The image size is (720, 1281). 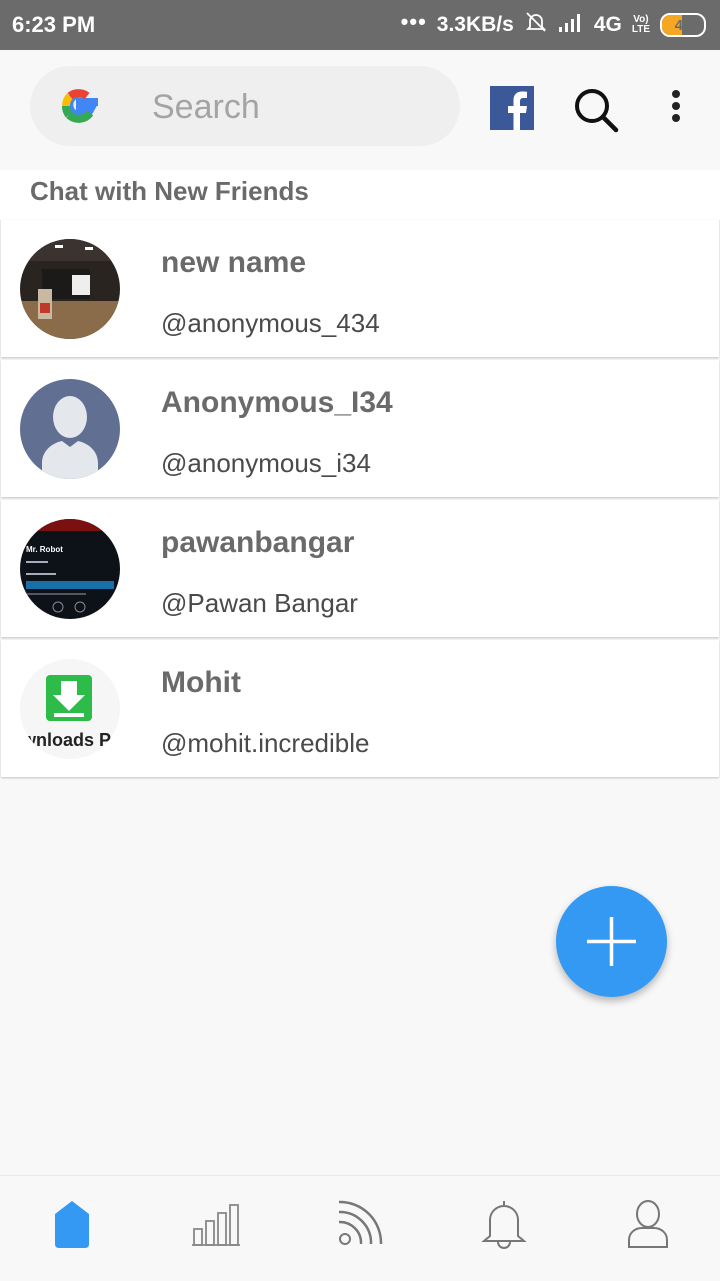 I want to click on section-title: Chat with New Friends, so click(x=169, y=191).